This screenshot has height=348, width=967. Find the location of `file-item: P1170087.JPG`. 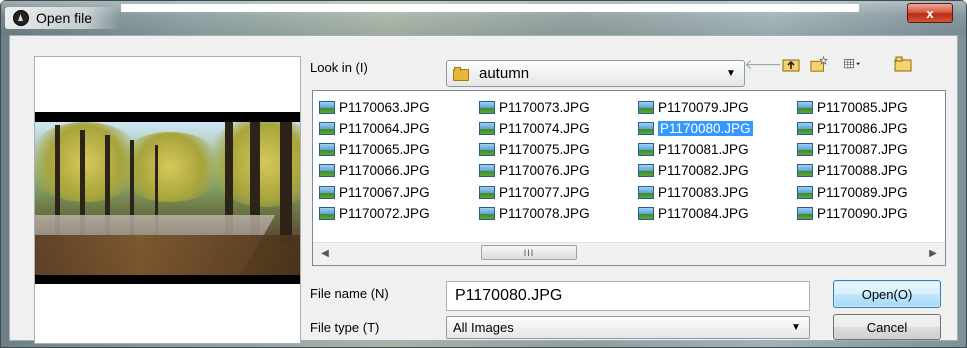

file-item: P1170087.JPG is located at coordinates (852, 149).